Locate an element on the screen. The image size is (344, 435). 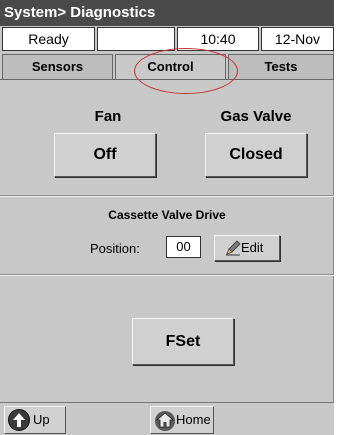
up-button: Up is located at coordinates (35, 420).